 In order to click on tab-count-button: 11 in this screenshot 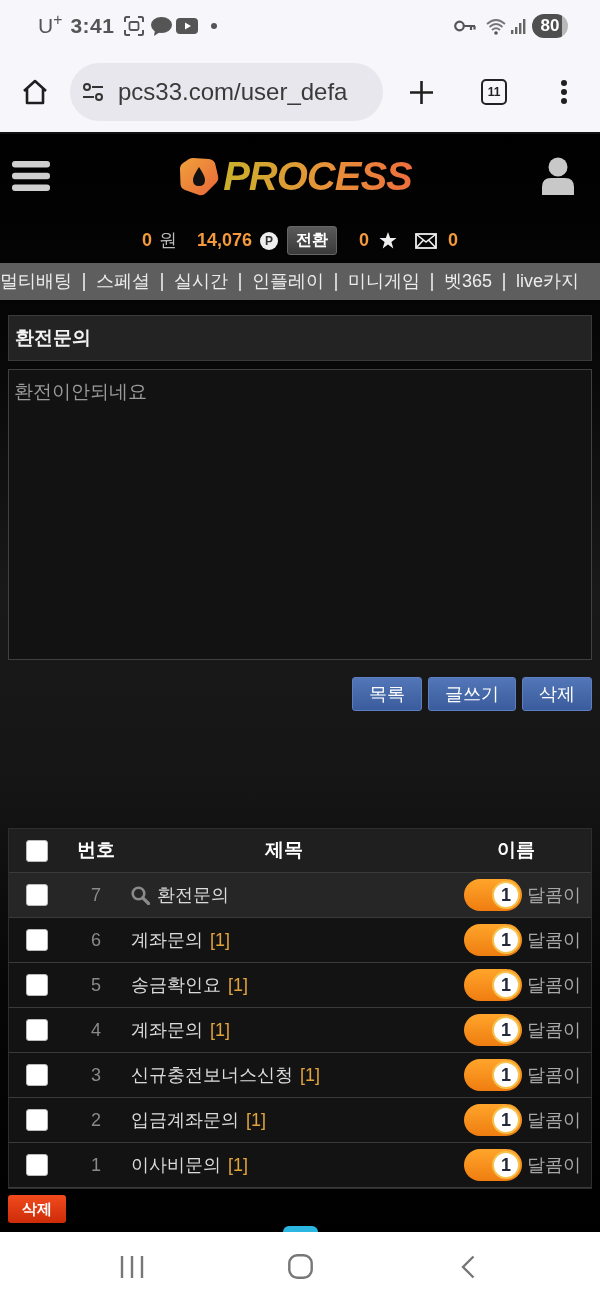, I will do `click(494, 92)`.